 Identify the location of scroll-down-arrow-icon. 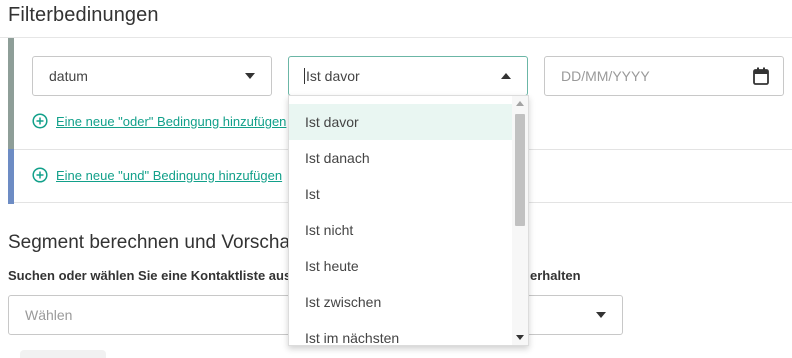
(520, 337).